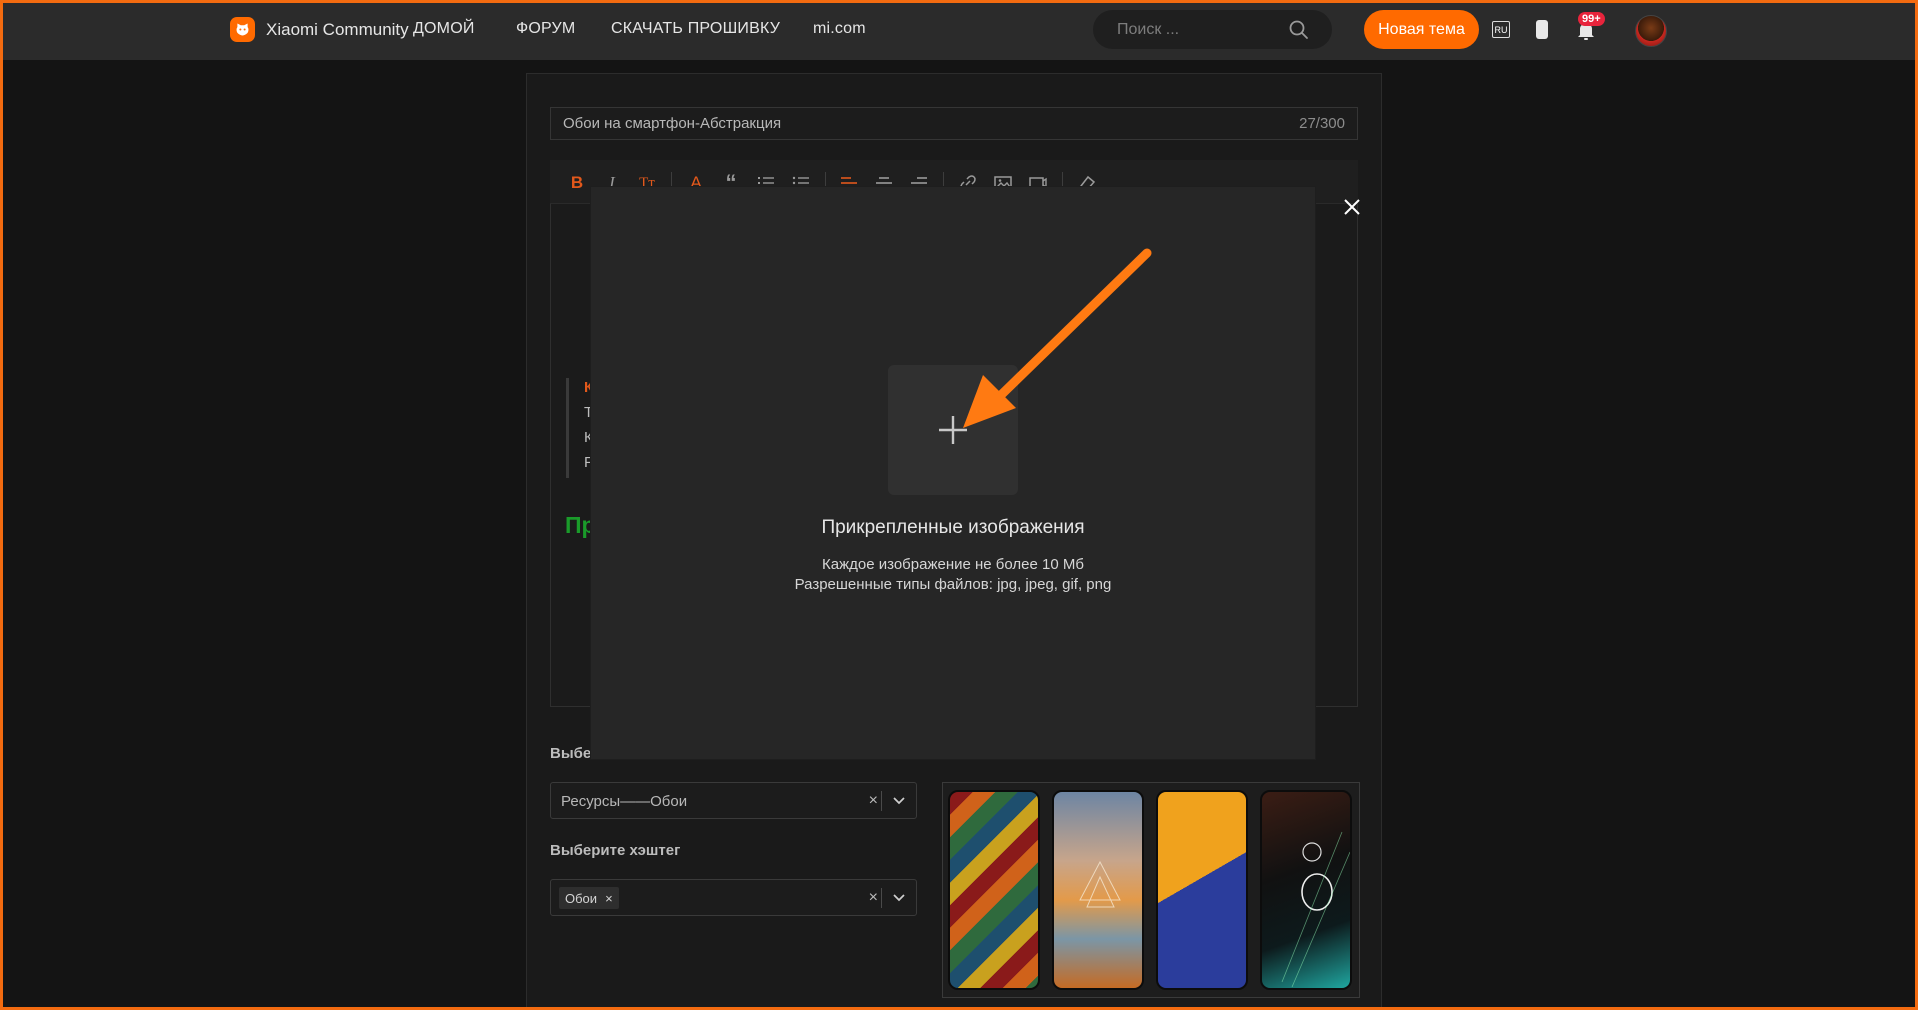  I want to click on title-input-value: Обои на смартфон-Абстракция, so click(672, 123).